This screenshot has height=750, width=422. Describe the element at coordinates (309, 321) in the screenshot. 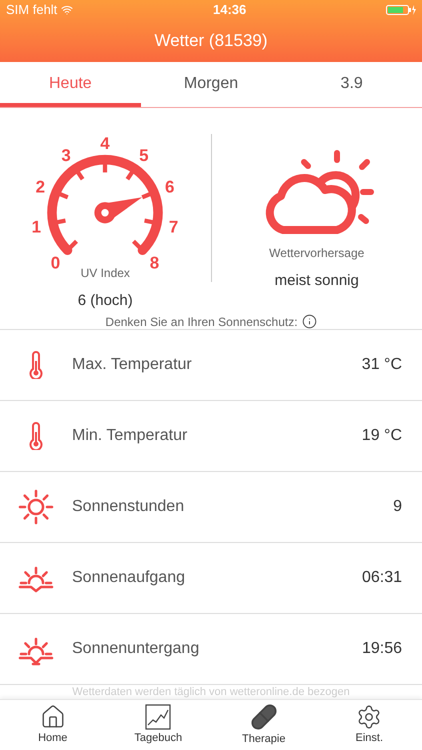

I see `info-icon` at that location.